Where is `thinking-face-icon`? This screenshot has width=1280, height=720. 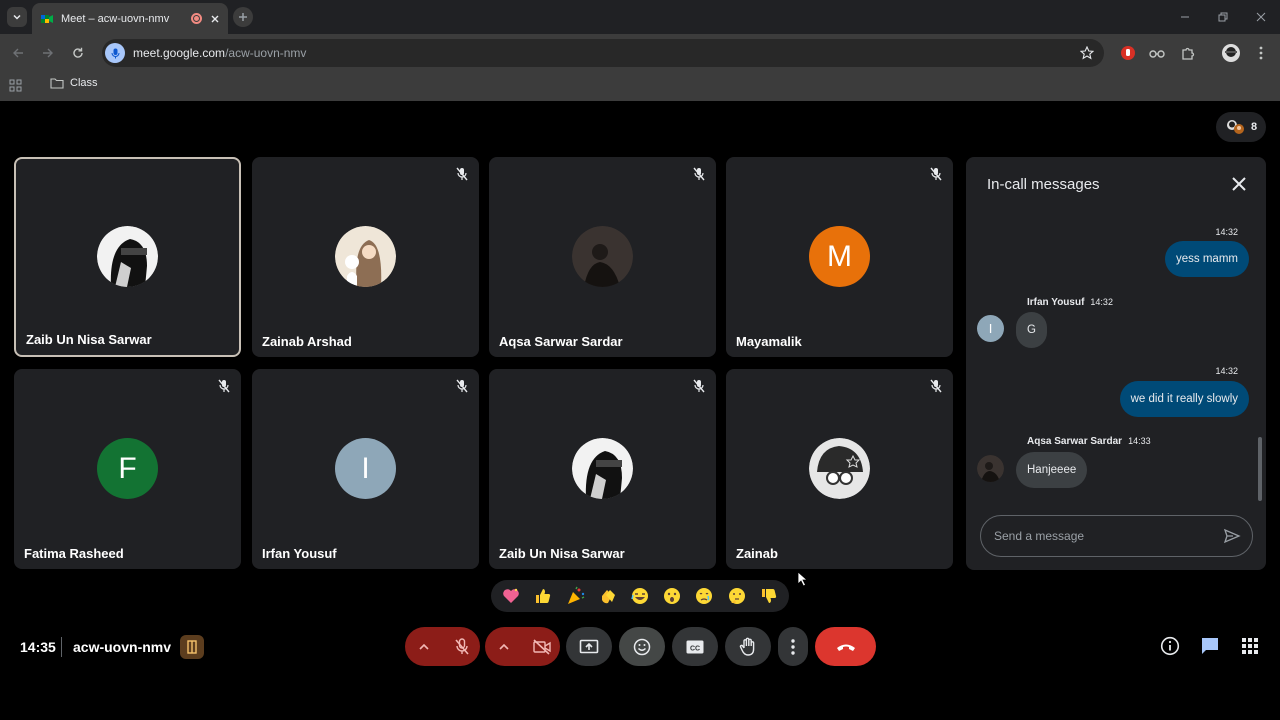 thinking-face-icon is located at coordinates (736, 596).